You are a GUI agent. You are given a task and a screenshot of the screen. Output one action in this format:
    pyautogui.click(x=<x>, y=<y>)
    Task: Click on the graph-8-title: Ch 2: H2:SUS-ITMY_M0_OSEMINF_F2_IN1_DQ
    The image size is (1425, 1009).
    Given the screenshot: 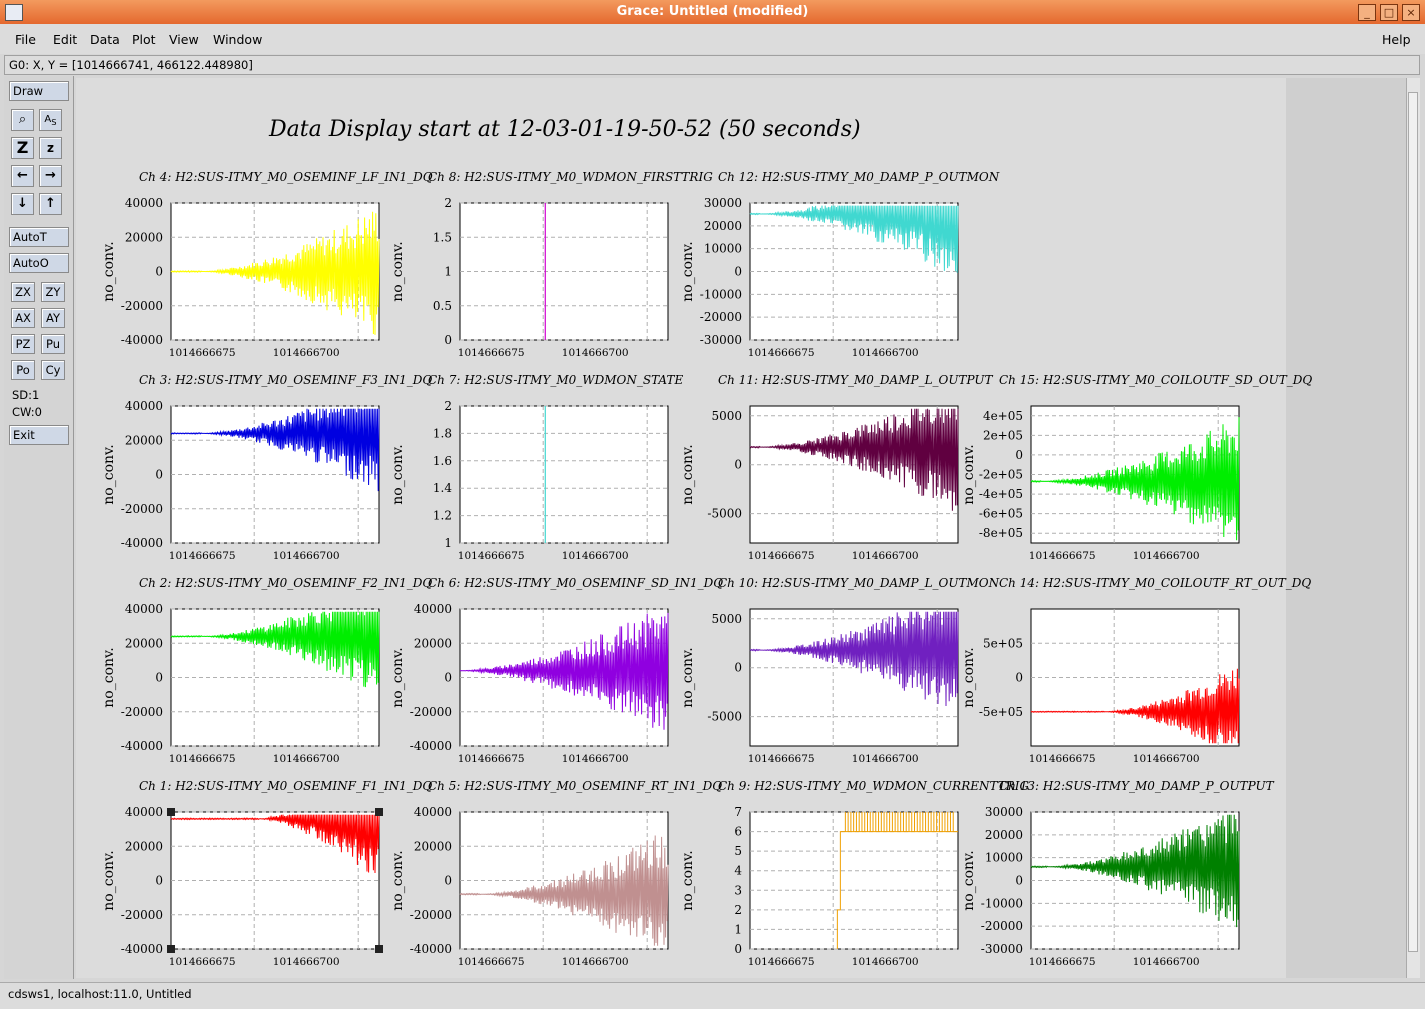 What is the action you would take?
    pyautogui.click(x=285, y=583)
    